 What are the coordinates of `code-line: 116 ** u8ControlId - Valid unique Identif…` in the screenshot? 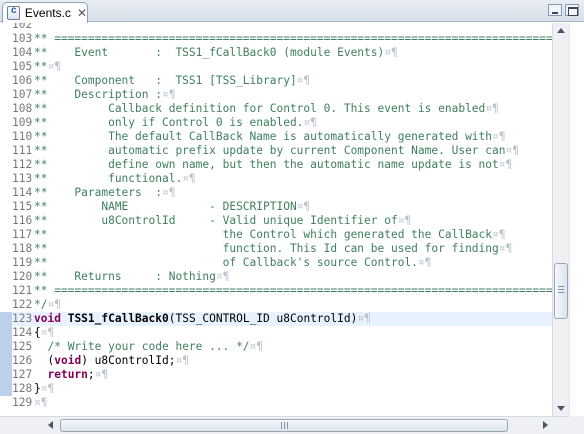 It's located at (282, 221).